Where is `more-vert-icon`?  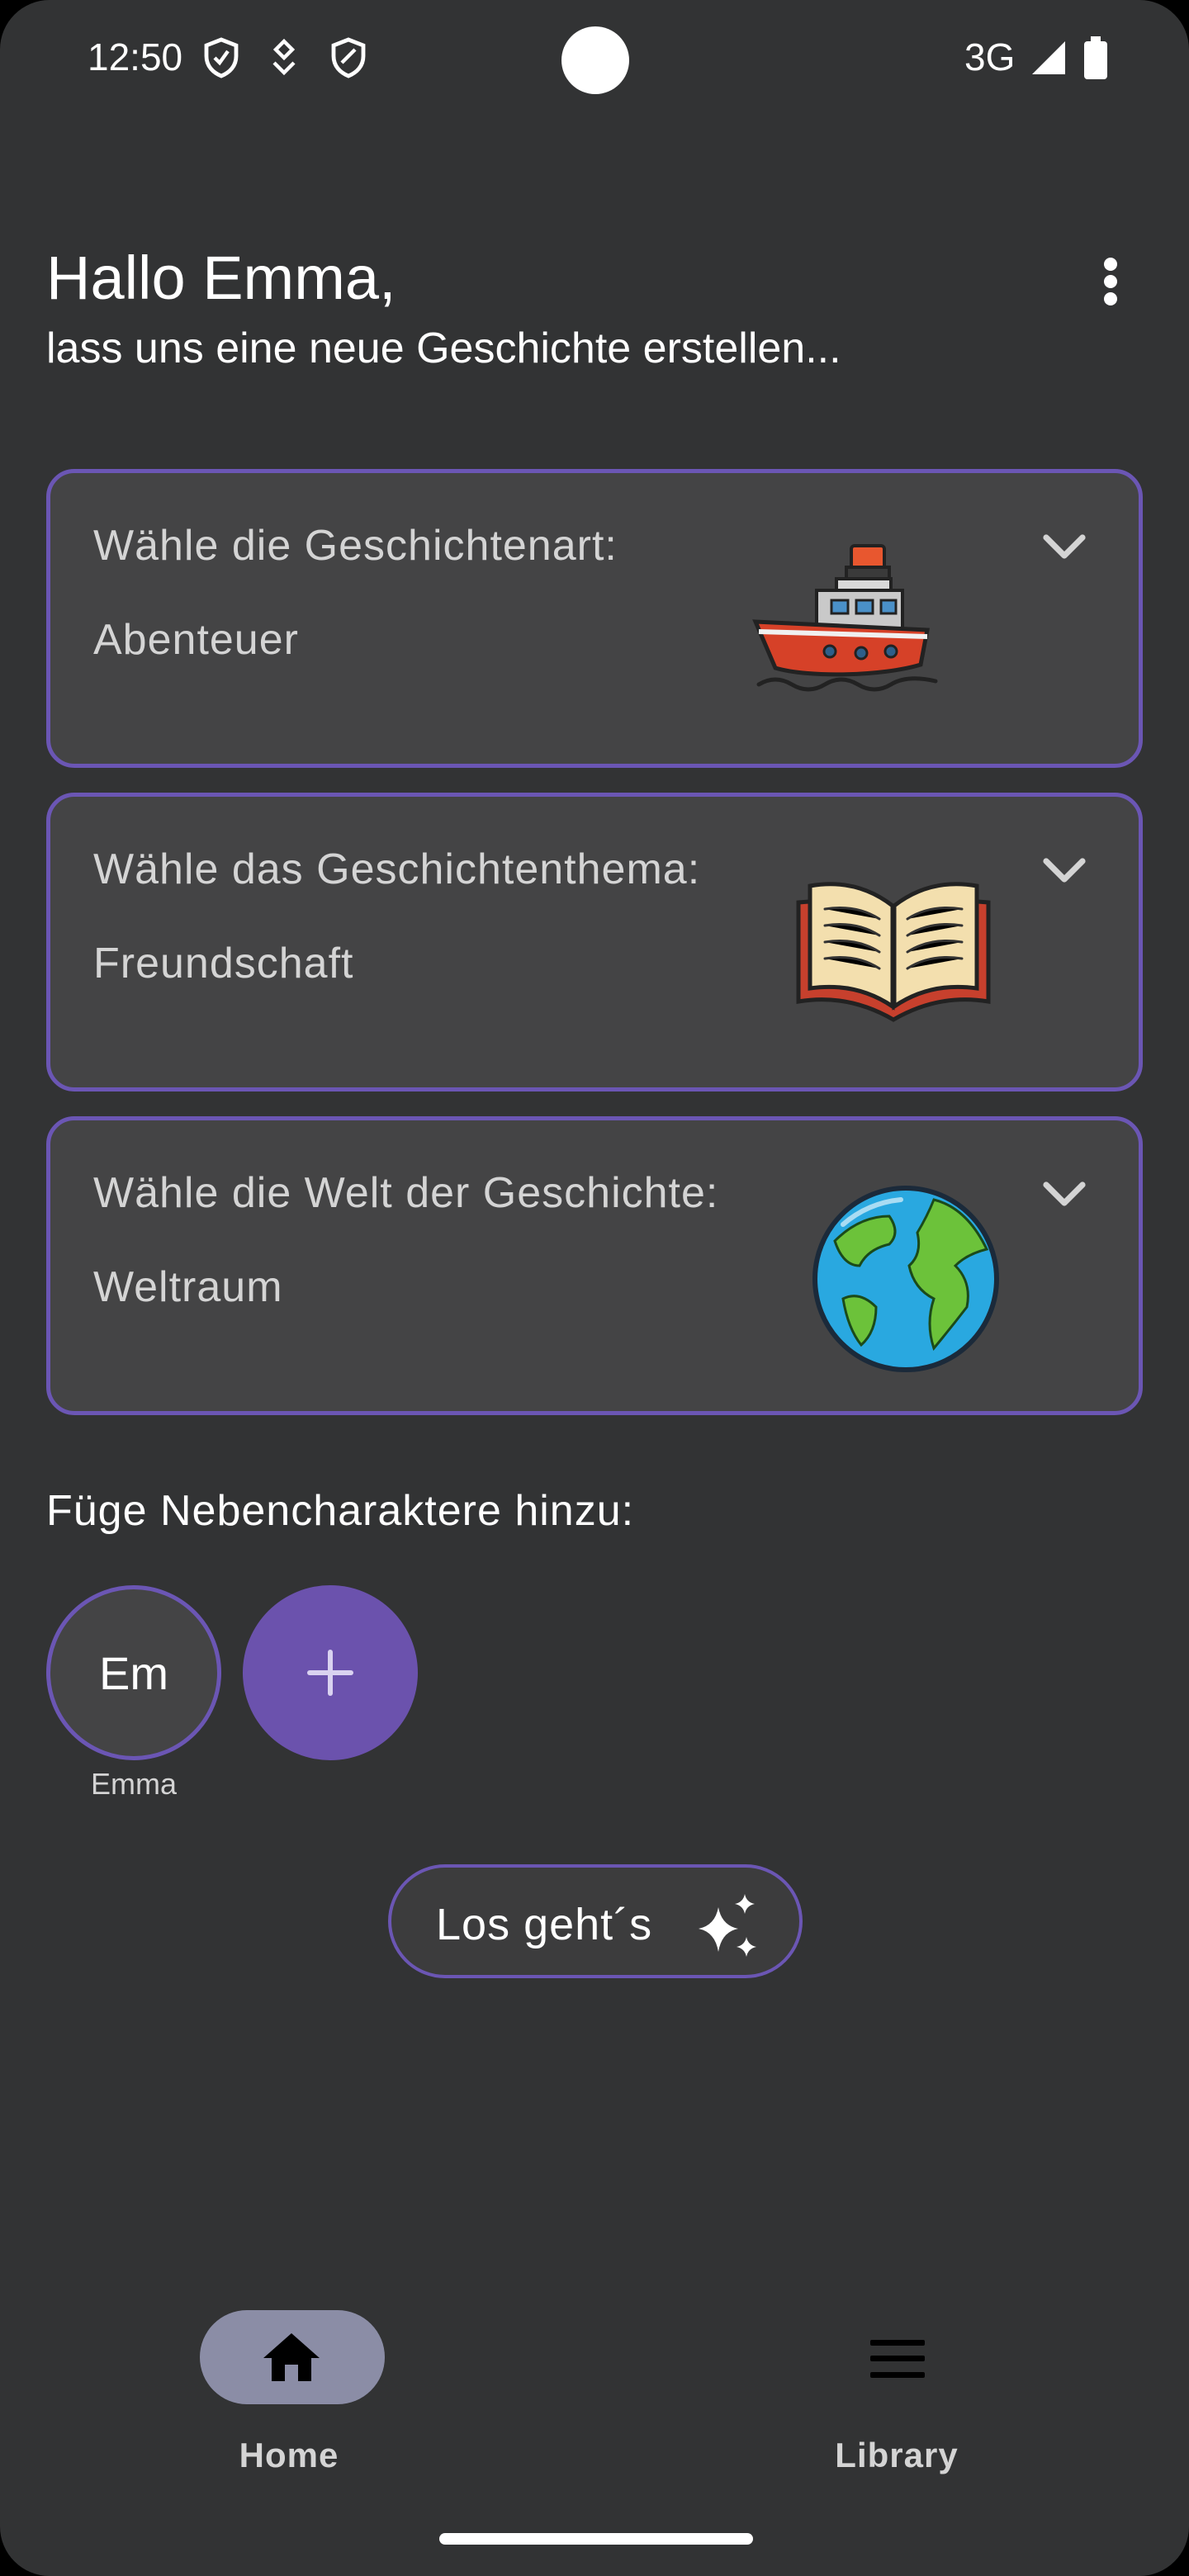
more-vert-icon is located at coordinates (1110, 264).